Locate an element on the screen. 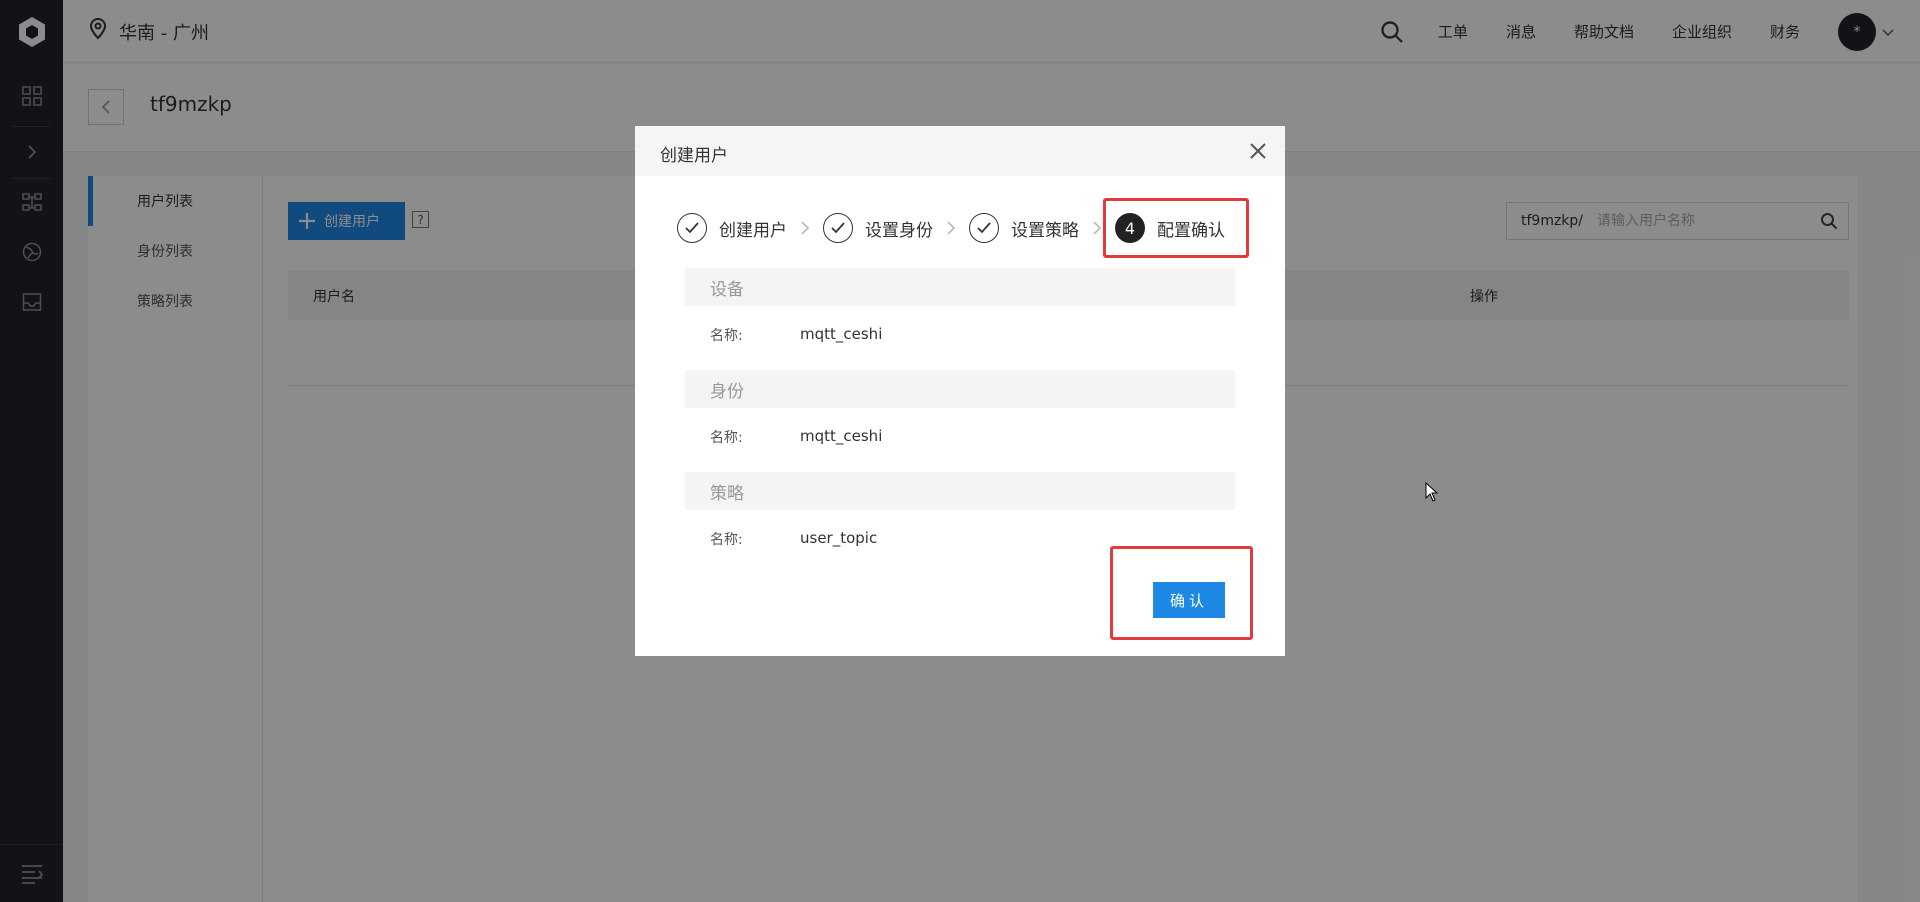 The height and width of the screenshot is (902, 1920). device-name-value: mqtt_ceshi is located at coordinates (841, 334).